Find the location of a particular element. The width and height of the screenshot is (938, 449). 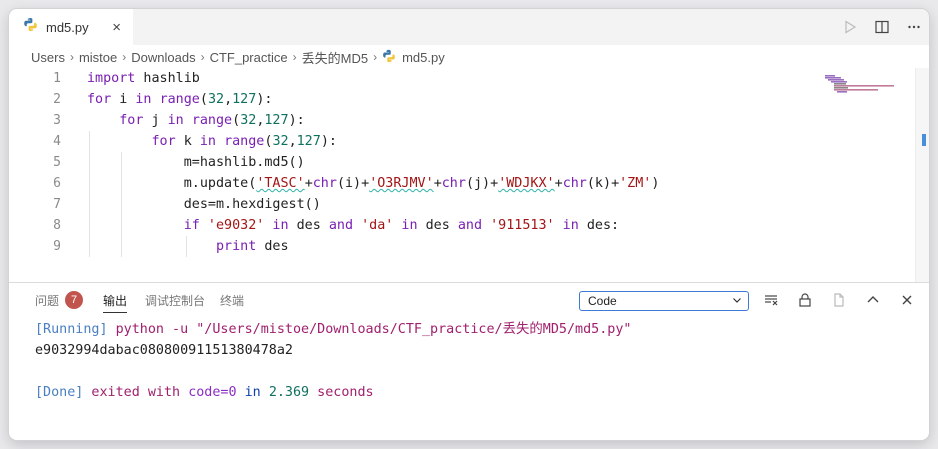

breadcrumb-item-mistoe: mistoe is located at coordinates (98, 57).